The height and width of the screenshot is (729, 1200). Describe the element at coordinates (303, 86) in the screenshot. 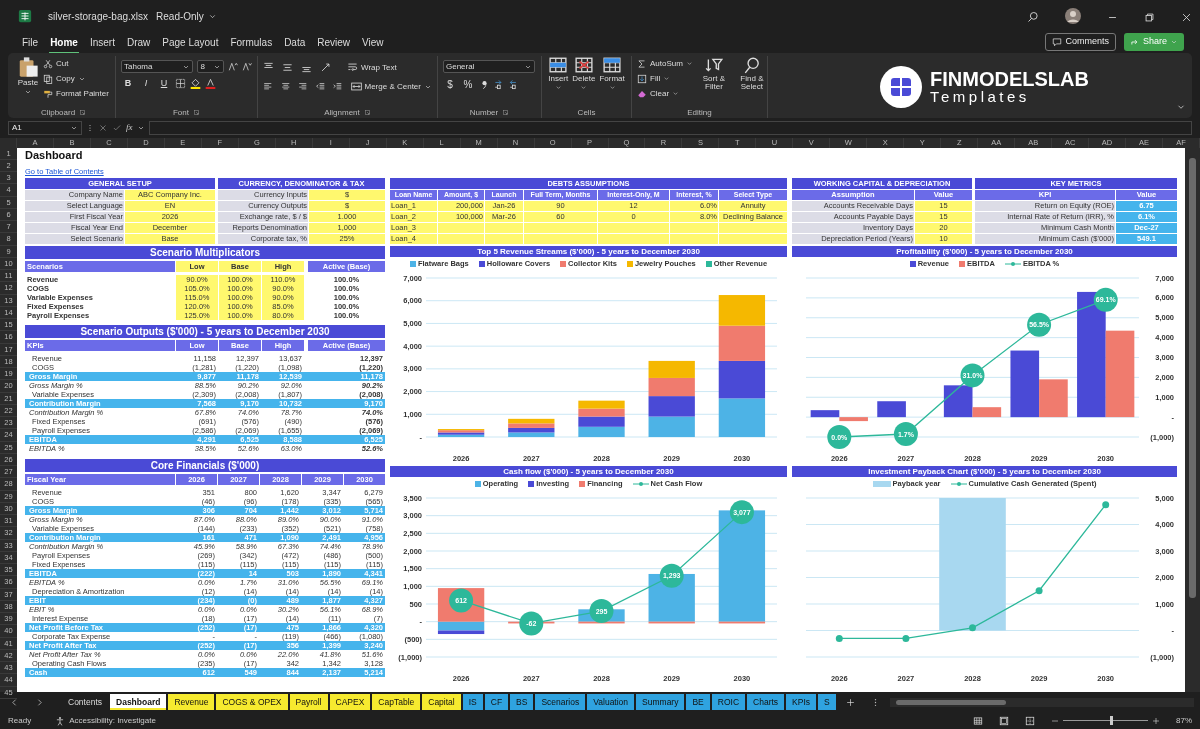

I see `align-right-icon` at that location.